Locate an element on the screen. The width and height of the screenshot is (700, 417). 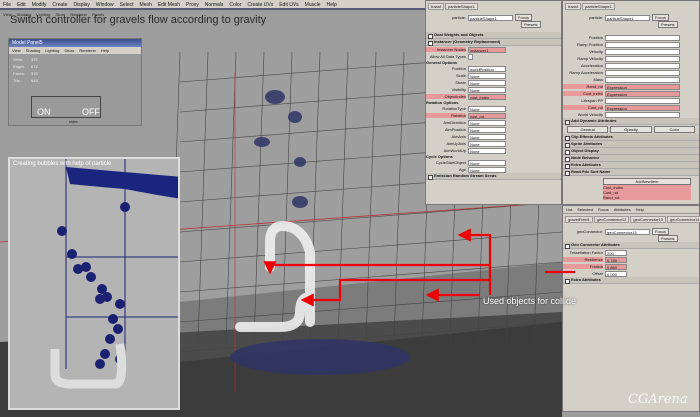
collide-annotation: Used objects for collide is located at coordinates (530, 301).